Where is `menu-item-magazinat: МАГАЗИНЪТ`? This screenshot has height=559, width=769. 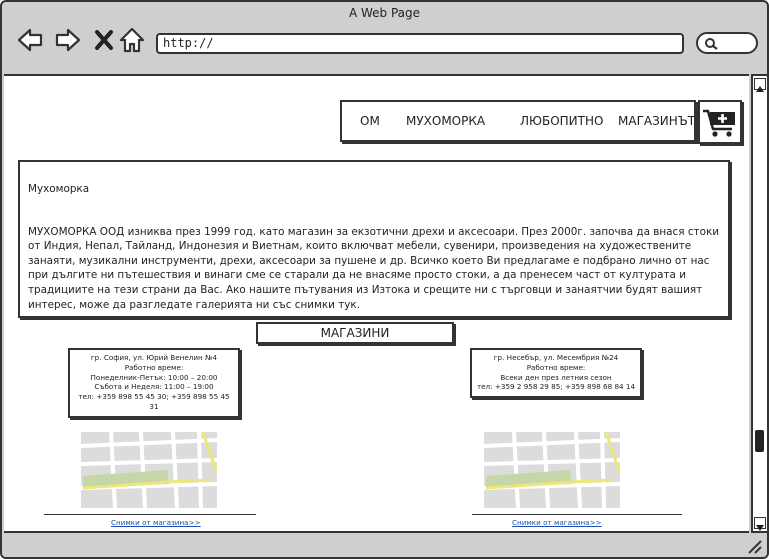 menu-item-magazinat: МАГАЗИНЪТ is located at coordinates (656, 121).